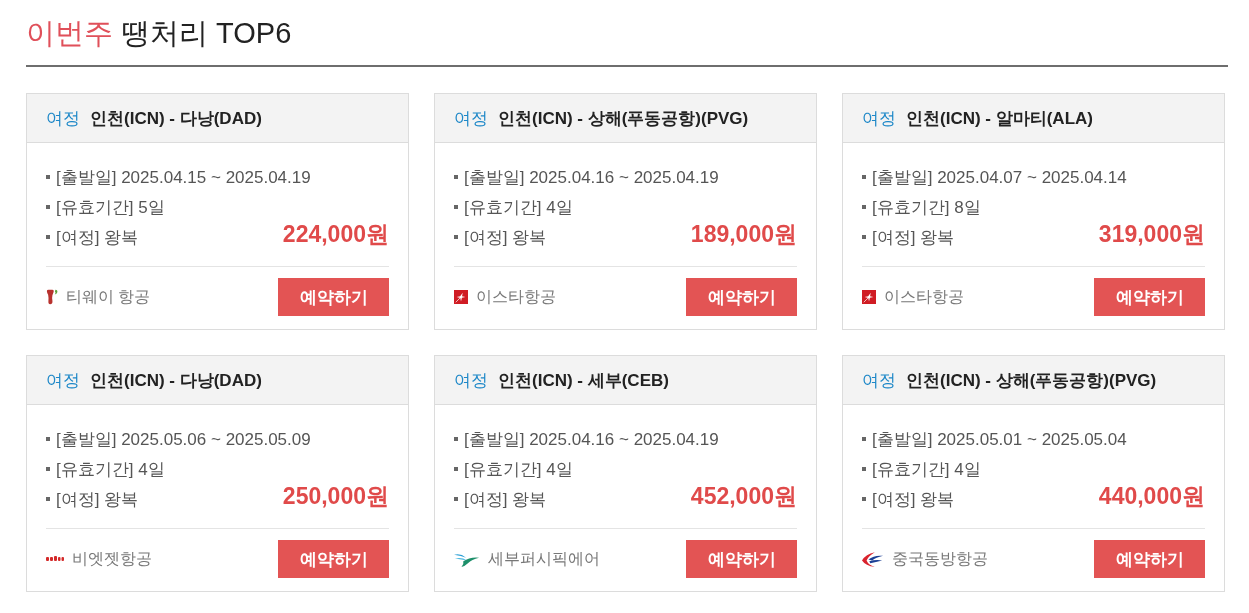  I want to click on footprint-icon, so click(52, 297).